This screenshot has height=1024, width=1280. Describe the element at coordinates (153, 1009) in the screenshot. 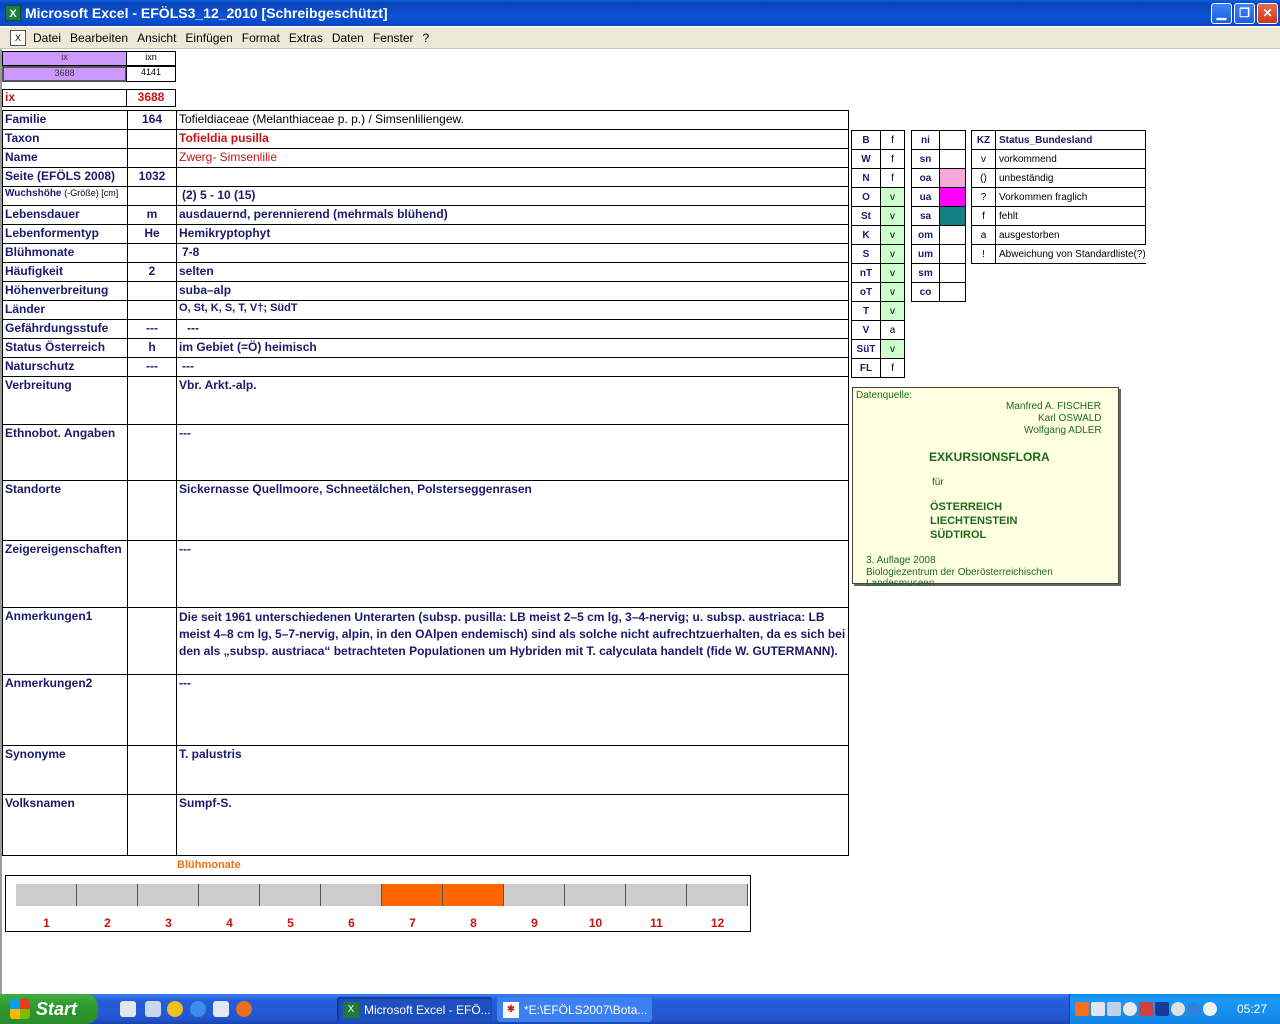

I see `network-icon` at that location.